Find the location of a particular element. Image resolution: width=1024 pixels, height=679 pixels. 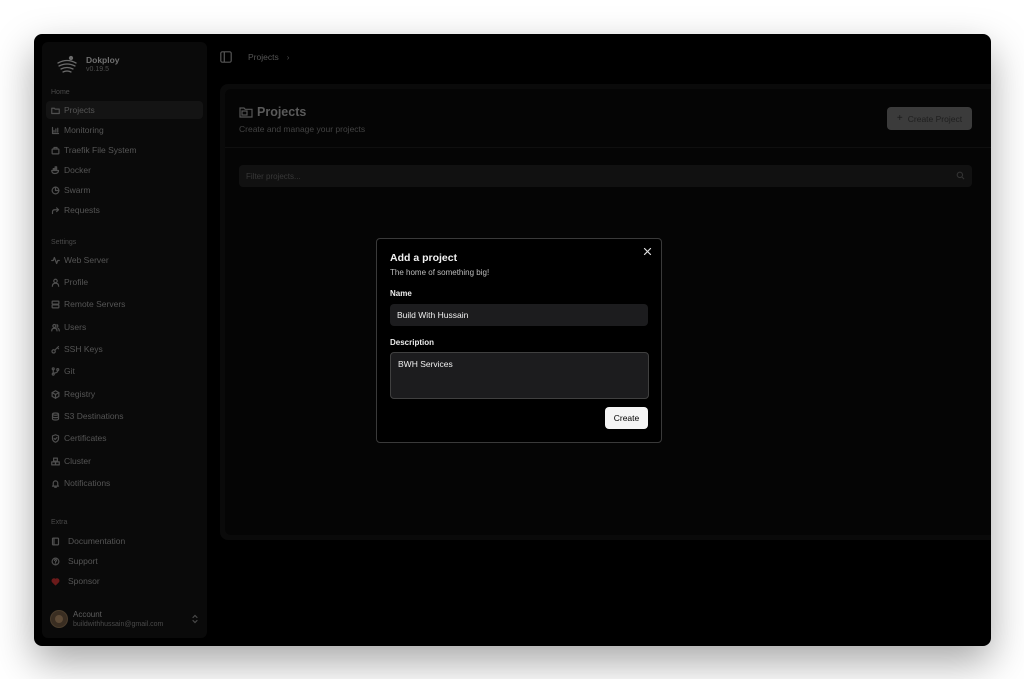

boxes-icon is located at coordinates (55, 461).